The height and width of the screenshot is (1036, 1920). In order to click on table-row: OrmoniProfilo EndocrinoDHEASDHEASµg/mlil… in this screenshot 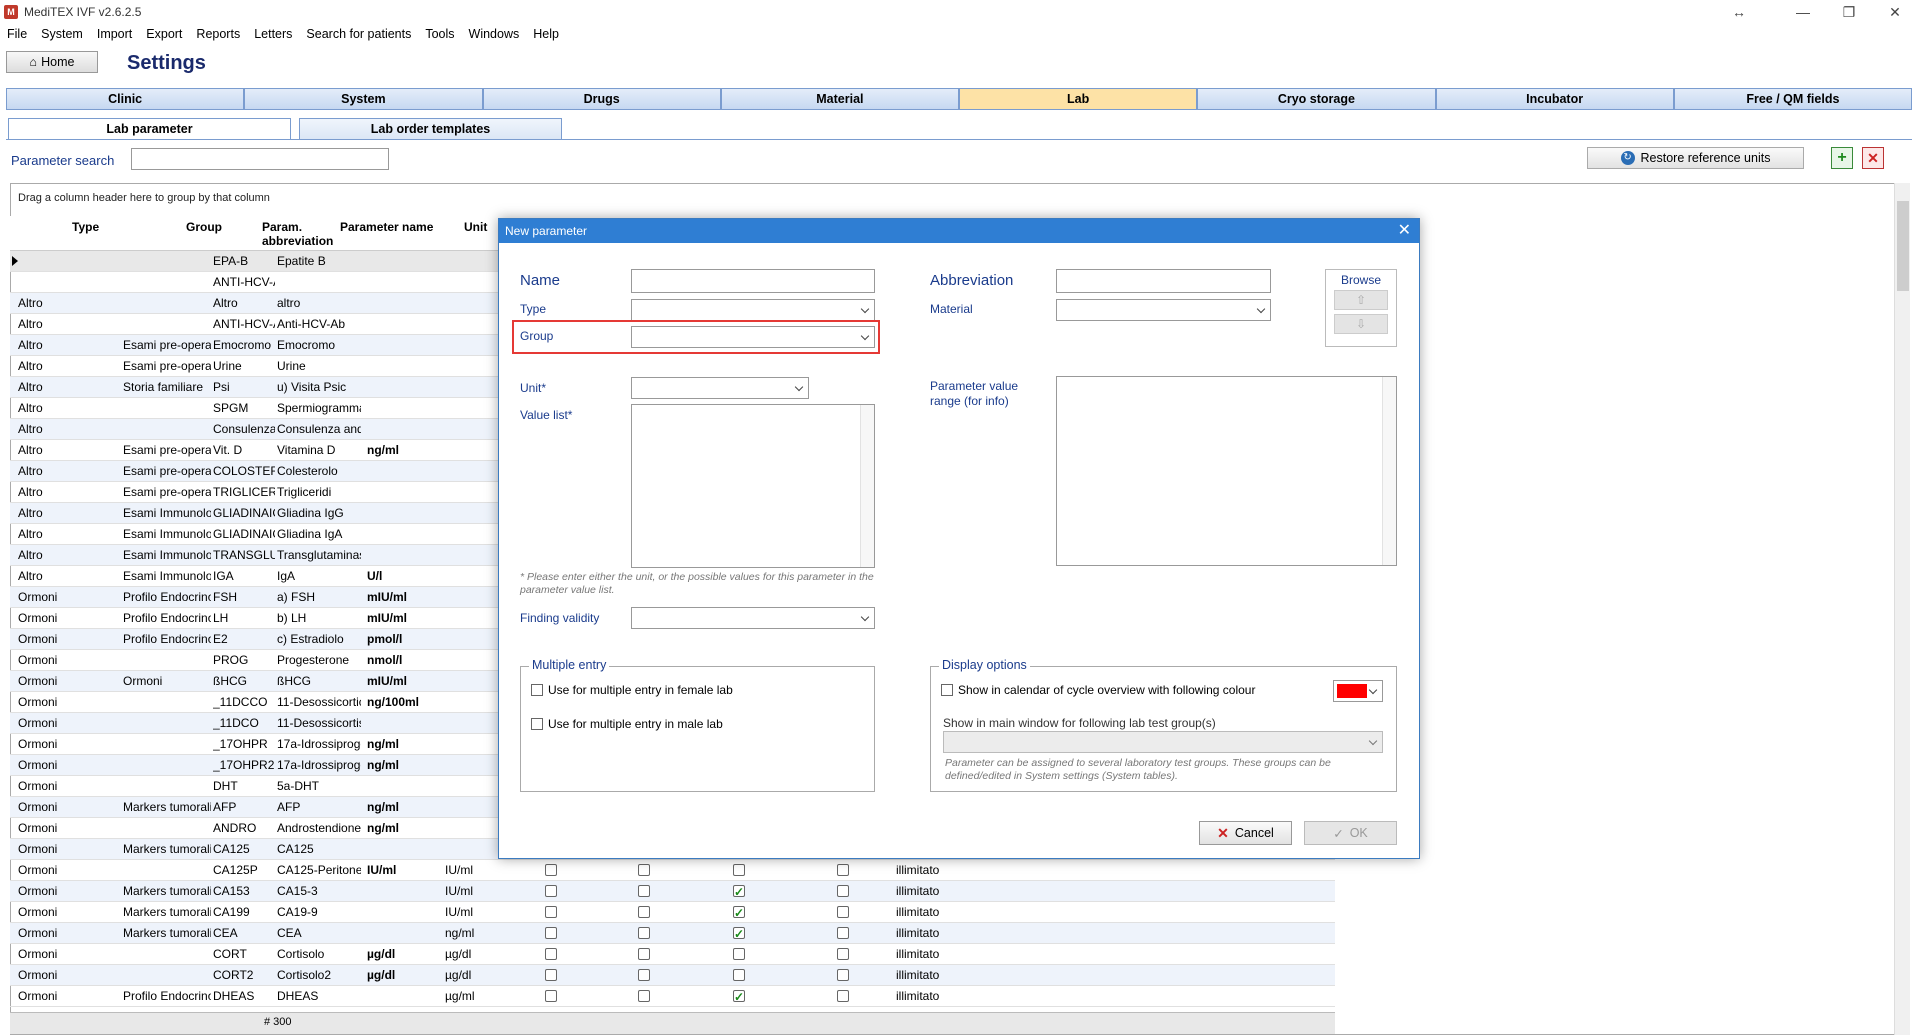, I will do `click(672, 996)`.